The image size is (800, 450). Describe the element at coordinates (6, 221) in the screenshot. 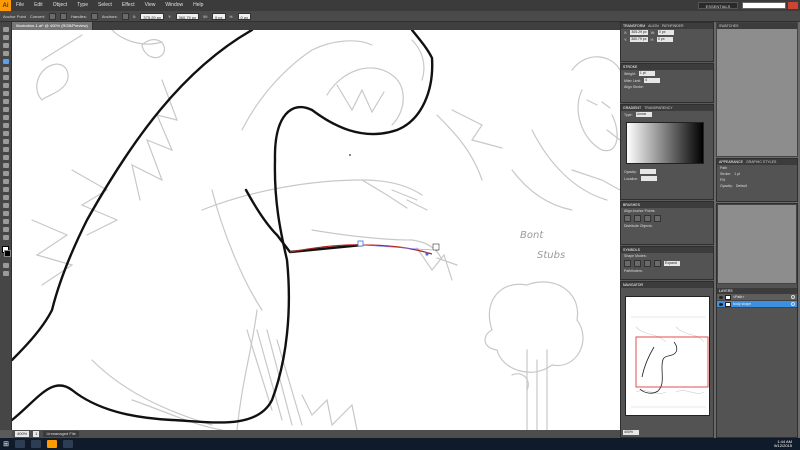

I see `artboard-tool-icon` at that location.